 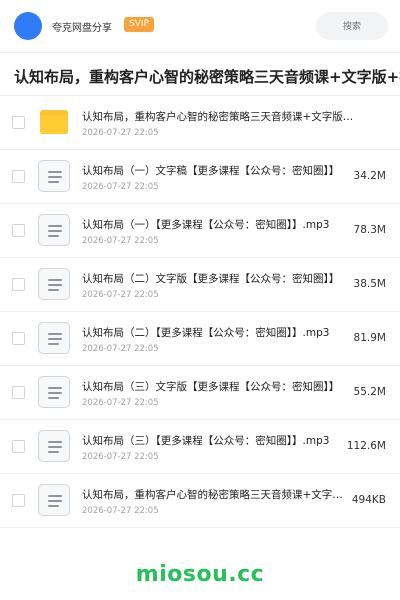 I want to click on search-input, so click(x=352, y=26).